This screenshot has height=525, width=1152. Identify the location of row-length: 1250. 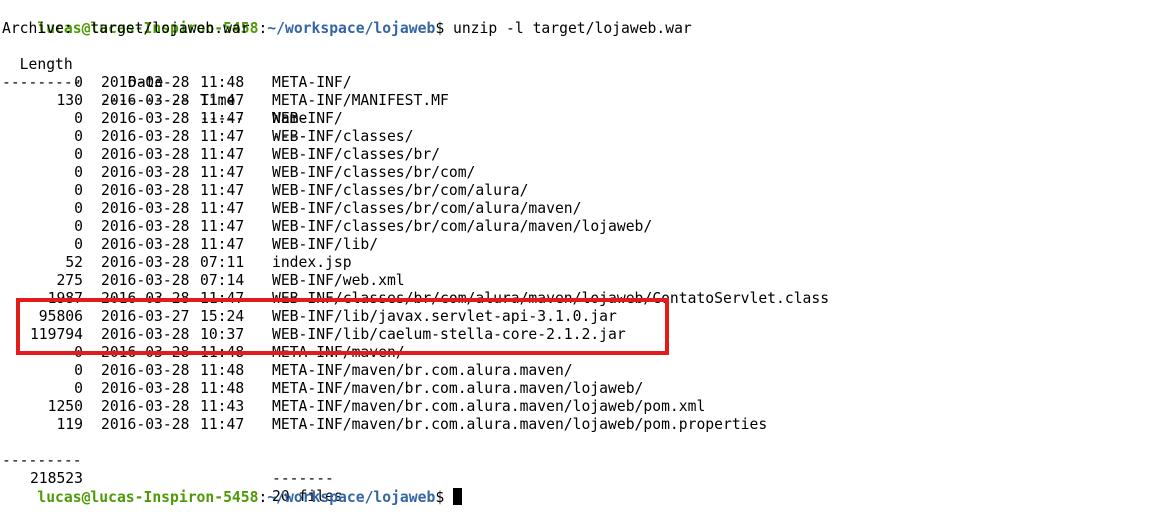
(65, 406).